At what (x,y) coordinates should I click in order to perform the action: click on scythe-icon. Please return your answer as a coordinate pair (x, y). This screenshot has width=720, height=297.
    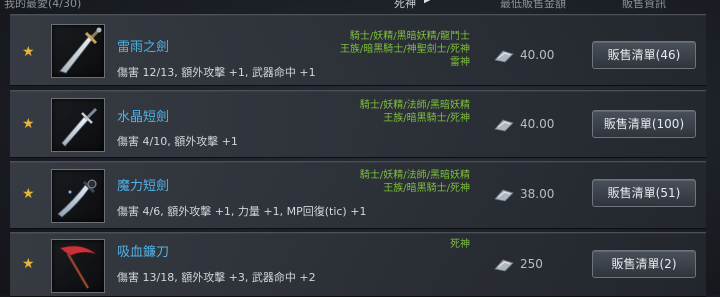
    Looking at the image, I should click on (78, 267).